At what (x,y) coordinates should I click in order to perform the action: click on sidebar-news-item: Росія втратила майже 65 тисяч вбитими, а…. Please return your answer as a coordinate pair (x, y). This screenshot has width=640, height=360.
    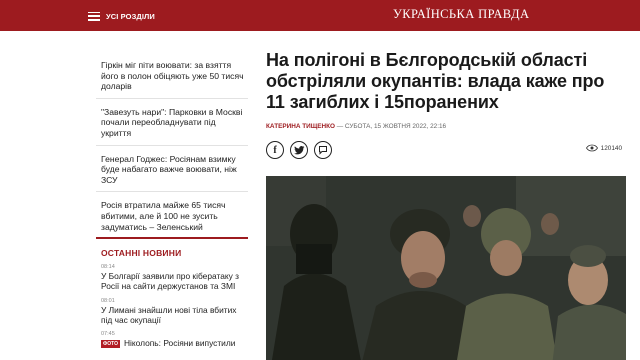
    Looking at the image, I should click on (172, 215).